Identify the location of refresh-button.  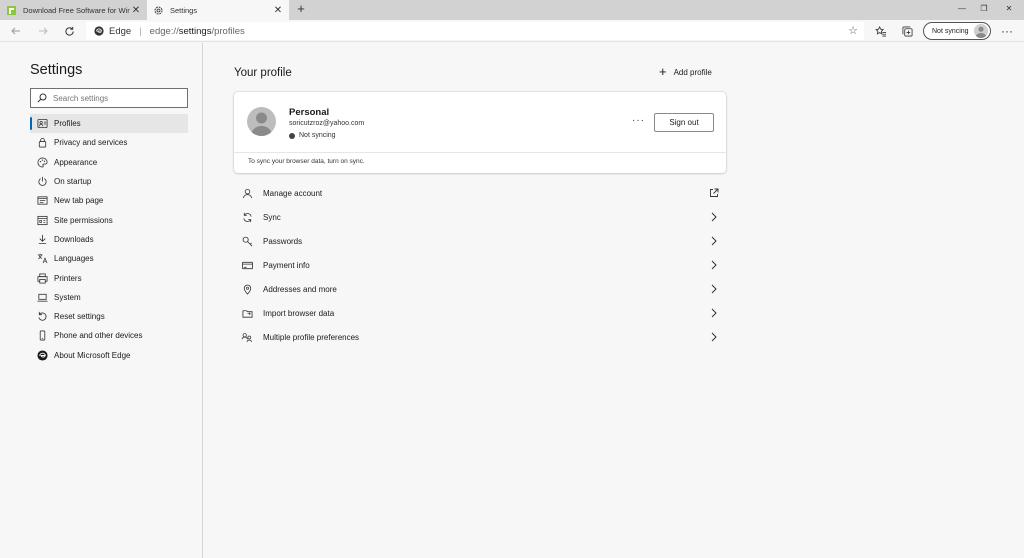
(69, 31).